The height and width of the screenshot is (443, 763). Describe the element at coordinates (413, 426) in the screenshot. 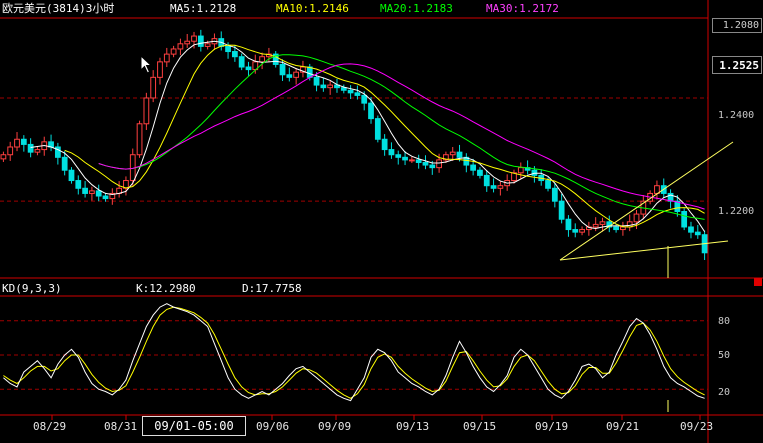

I see `date-tick: 09/13` at that location.